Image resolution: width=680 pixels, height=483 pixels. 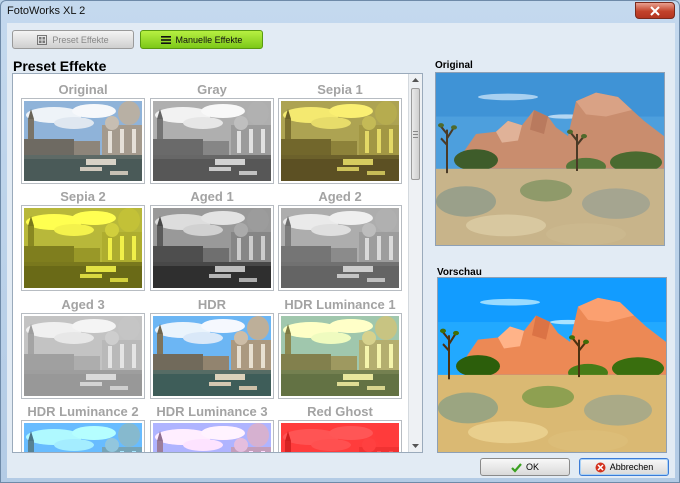 What do you see at coordinates (83, 89) in the screenshot?
I see `preset-tile-label: Original` at bounding box center [83, 89].